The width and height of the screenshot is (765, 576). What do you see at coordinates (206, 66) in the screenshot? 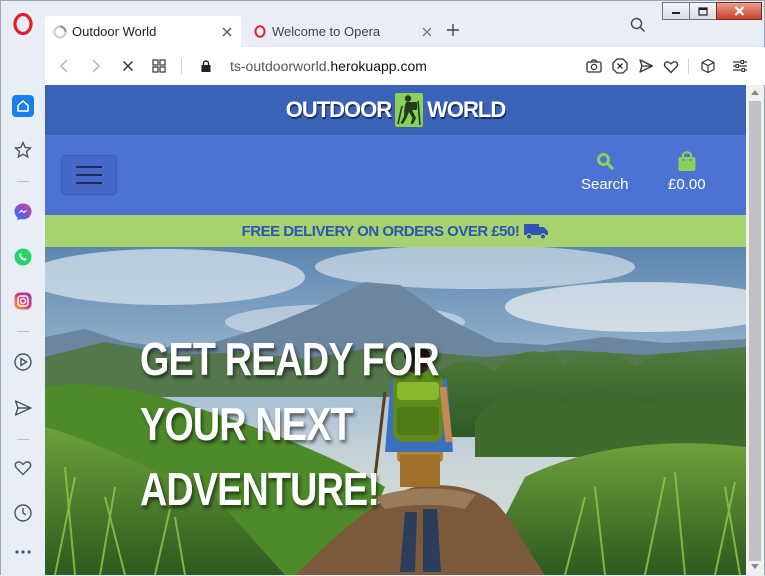
I see `lock-icon` at bounding box center [206, 66].